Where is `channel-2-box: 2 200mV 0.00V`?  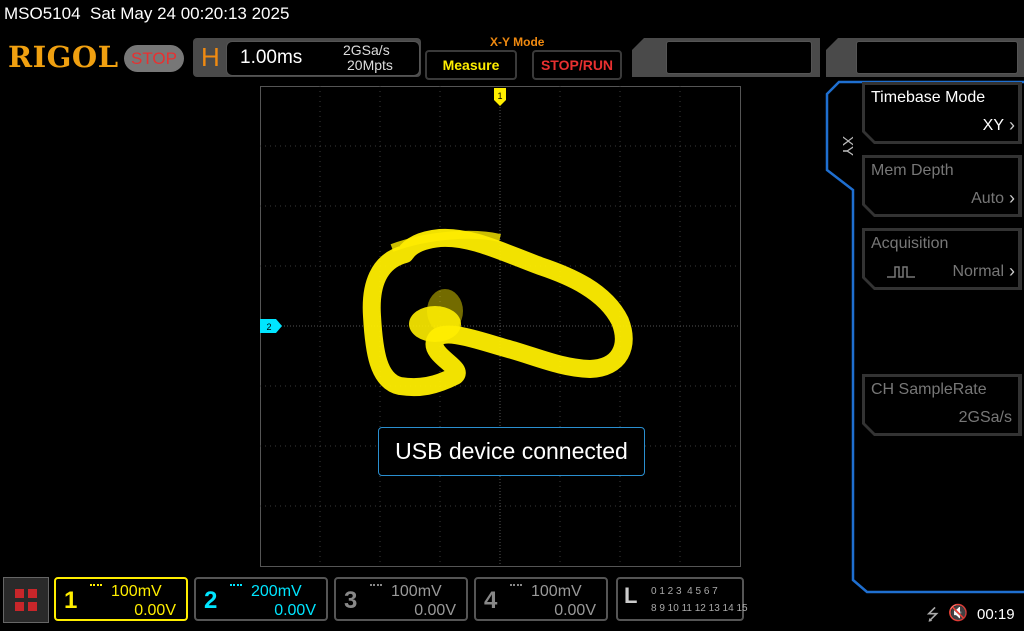
channel-2-box: 2 200mV 0.00V is located at coordinates (261, 599).